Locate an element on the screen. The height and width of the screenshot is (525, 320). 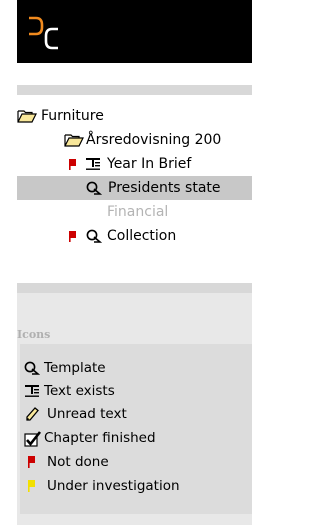
tree-item-presidents-statement: Presidents state is located at coordinates (134, 188).